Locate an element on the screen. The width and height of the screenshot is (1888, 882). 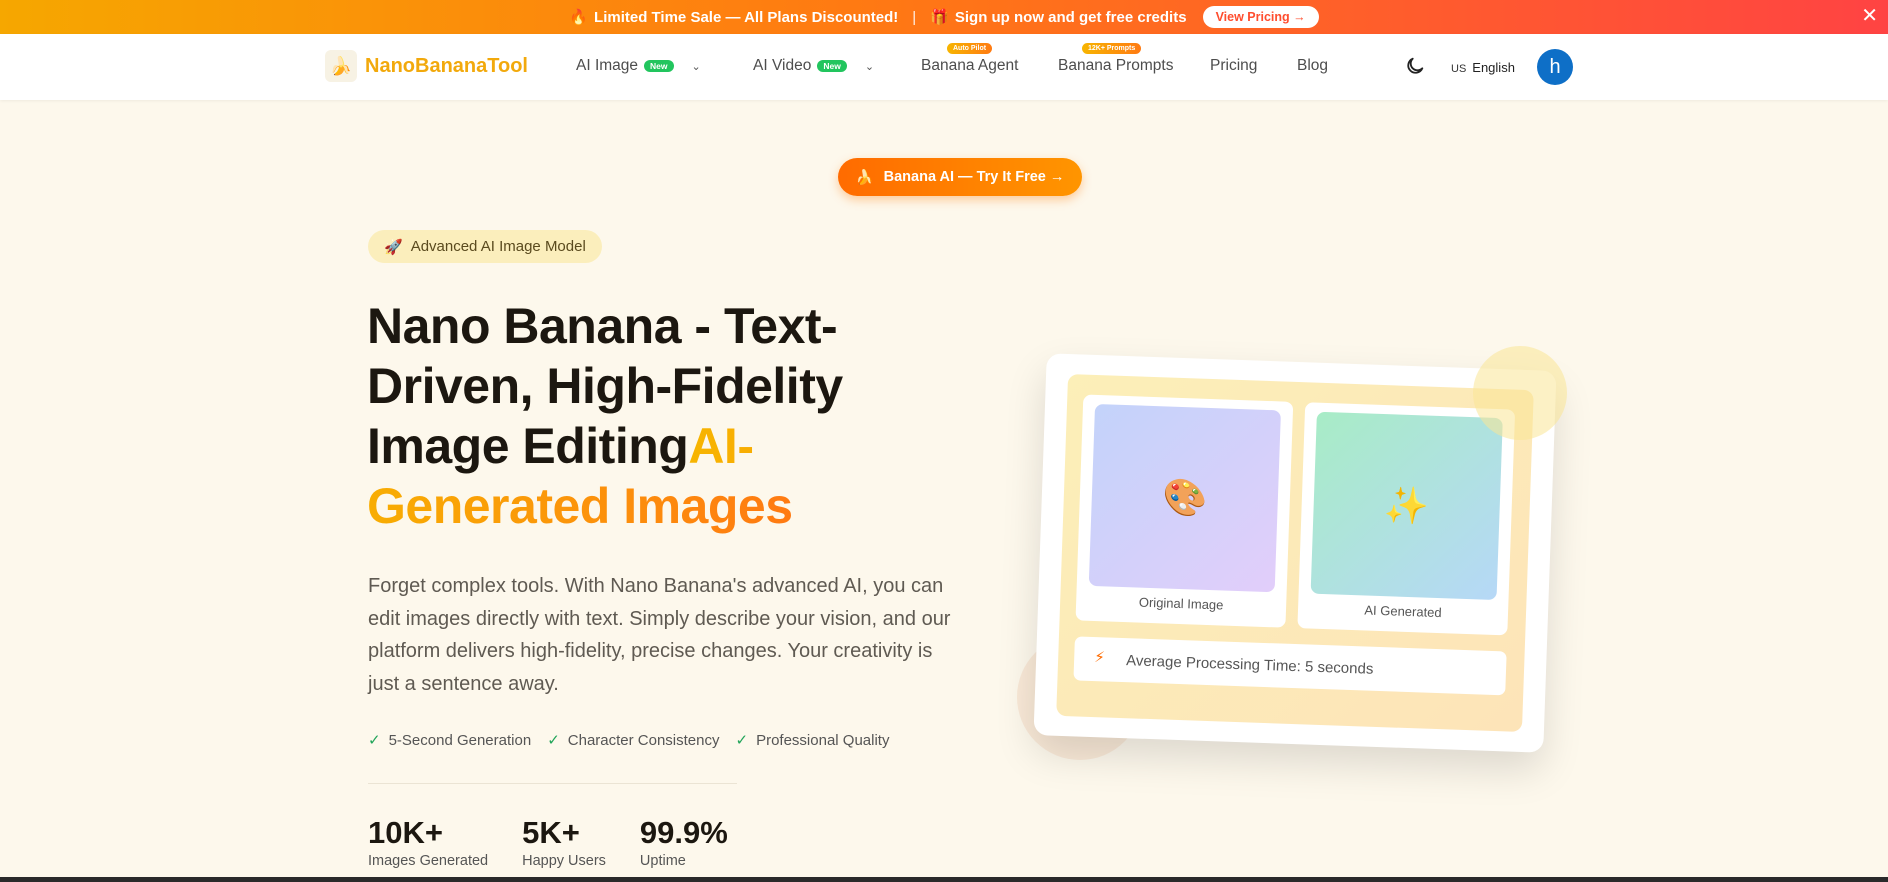
stat-item: 5K+ Happy Users is located at coordinates (564, 842).